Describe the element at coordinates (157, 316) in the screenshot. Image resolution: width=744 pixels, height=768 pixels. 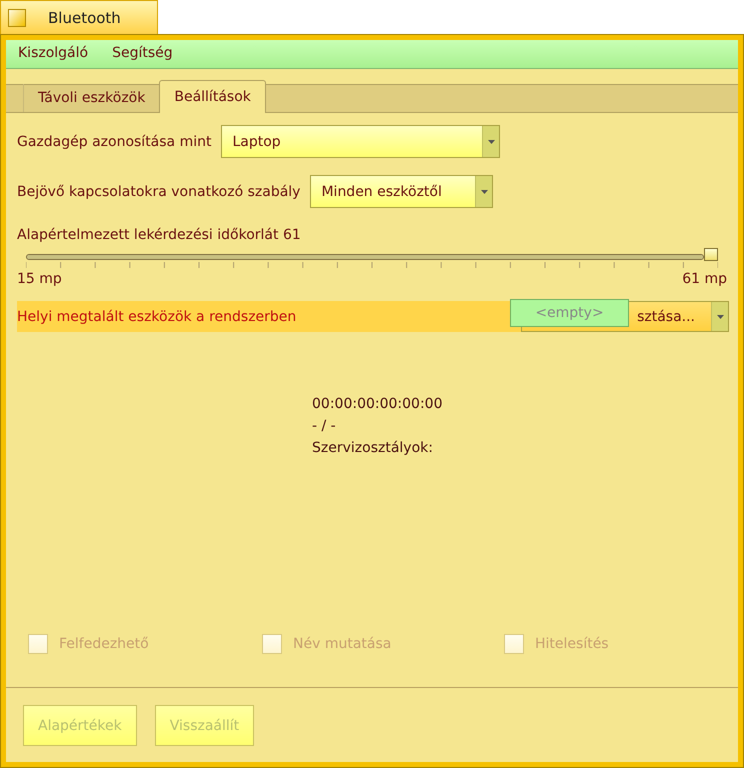
I see `section-label: Helyi megtalált eszközök a rendszerben` at that location.